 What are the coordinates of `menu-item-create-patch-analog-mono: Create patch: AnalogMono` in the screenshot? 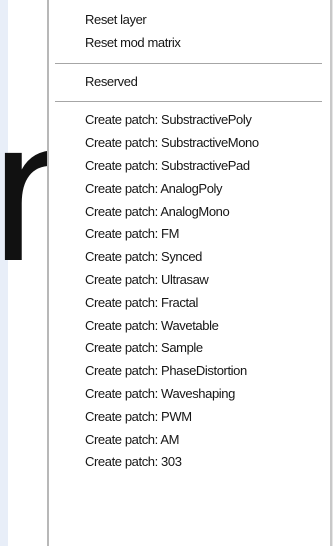 It's located at (189, 212).